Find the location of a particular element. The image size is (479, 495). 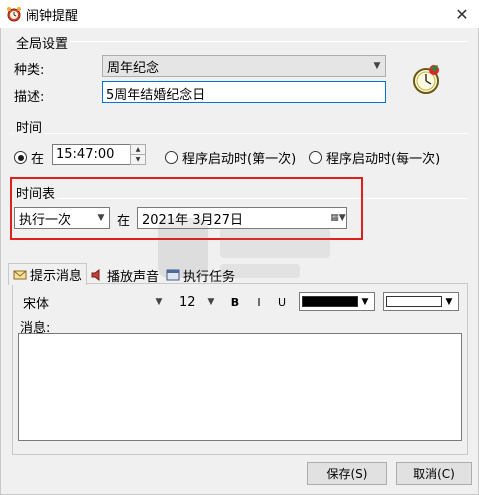

bold-button: B is located at coordinates (235, 302).